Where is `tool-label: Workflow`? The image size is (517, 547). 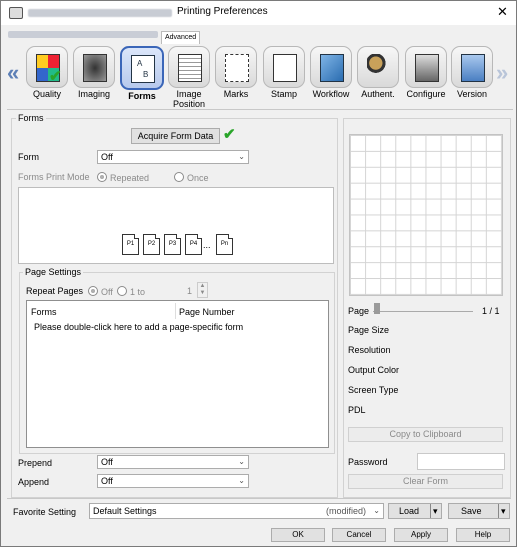
tool-label: Workflow is located at coordinates (331, 94).